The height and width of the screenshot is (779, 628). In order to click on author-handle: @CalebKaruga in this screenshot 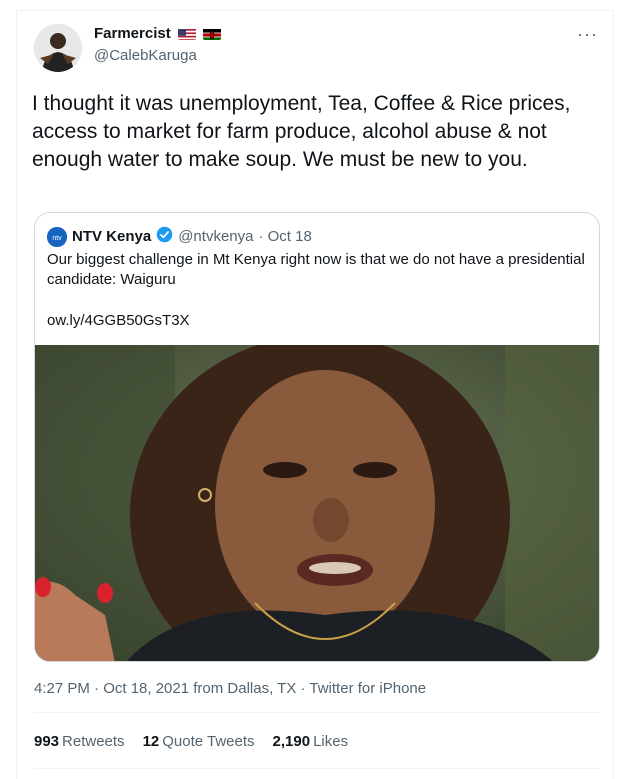, I will do `click(145, 55)`.